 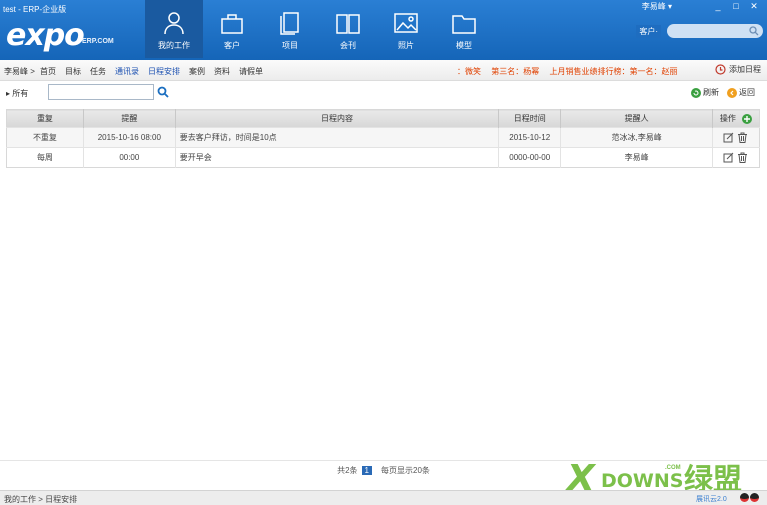 What do you see at coordinates (673, 468) in the screenshot?
I see `watermark-com: .COM` at bounding box center [673, 468].